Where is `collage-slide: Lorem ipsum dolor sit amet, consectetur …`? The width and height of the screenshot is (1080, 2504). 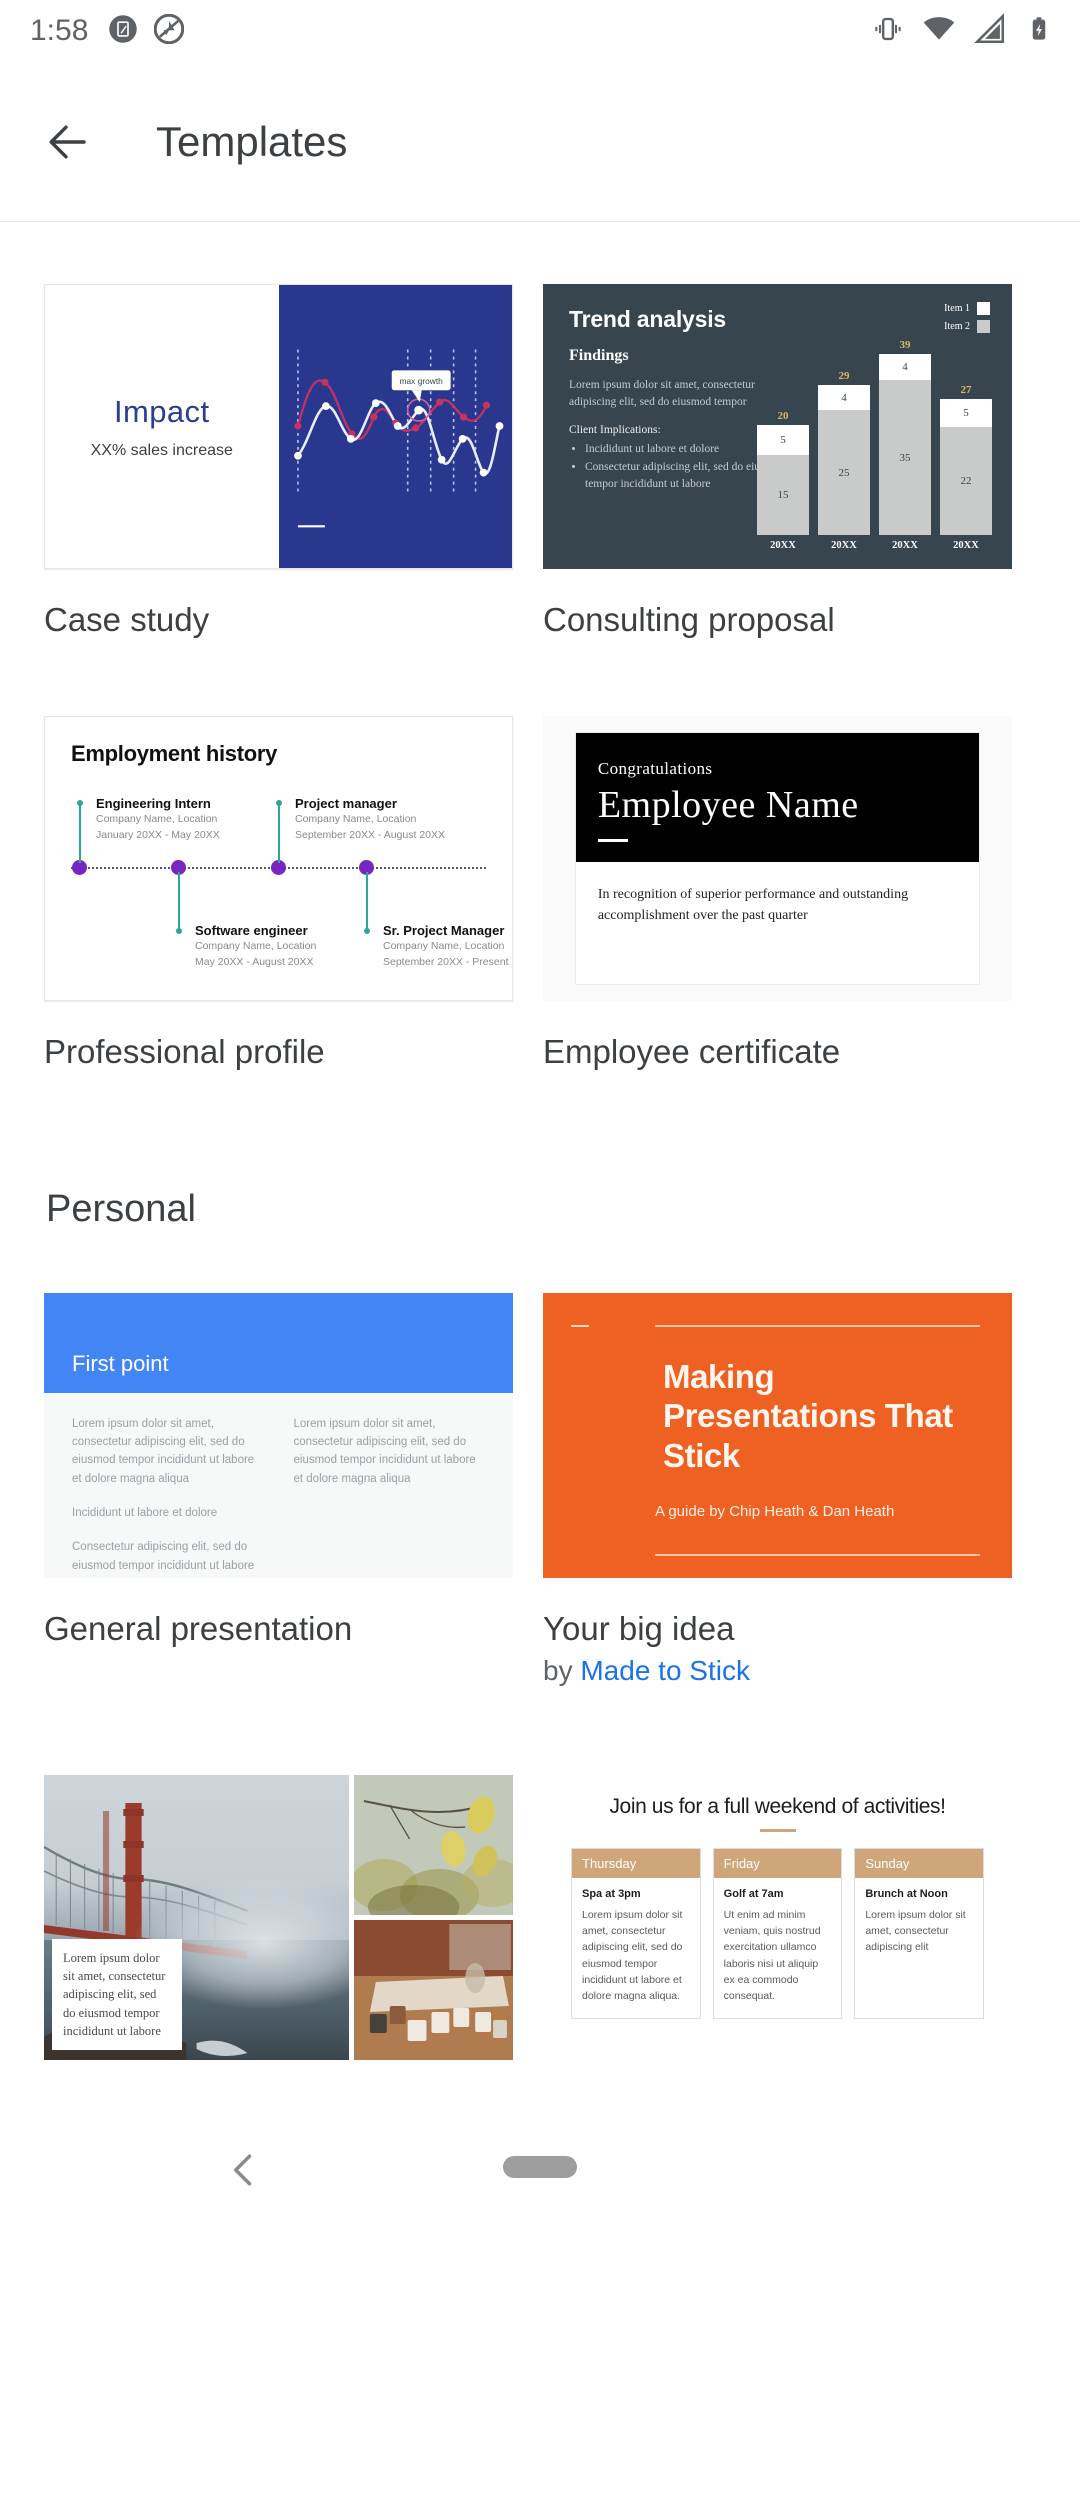 collage-slide: Lorem ipsum dolor sit amet, consectetur … is located at coordinates (278, 1917).